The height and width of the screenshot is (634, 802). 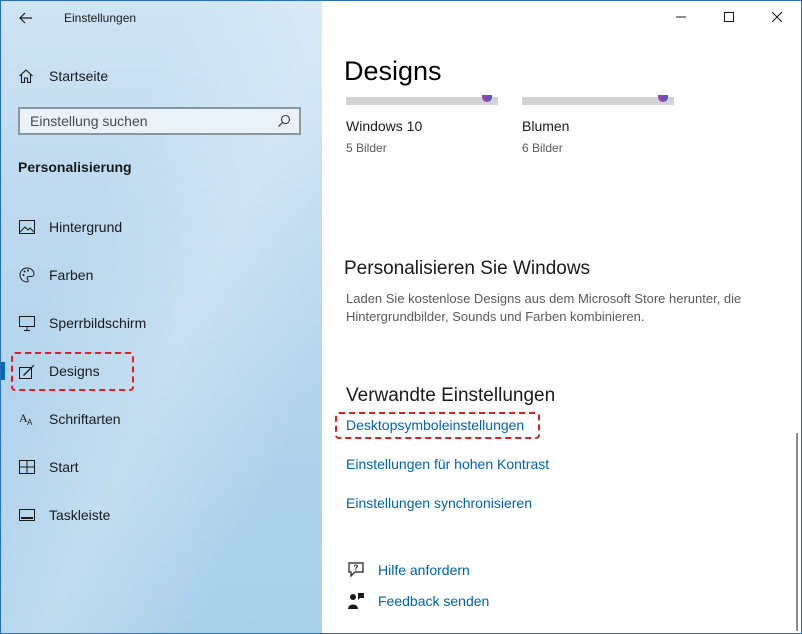 I want to click on section-label: Personalisierung, so click(x=75, y=167).